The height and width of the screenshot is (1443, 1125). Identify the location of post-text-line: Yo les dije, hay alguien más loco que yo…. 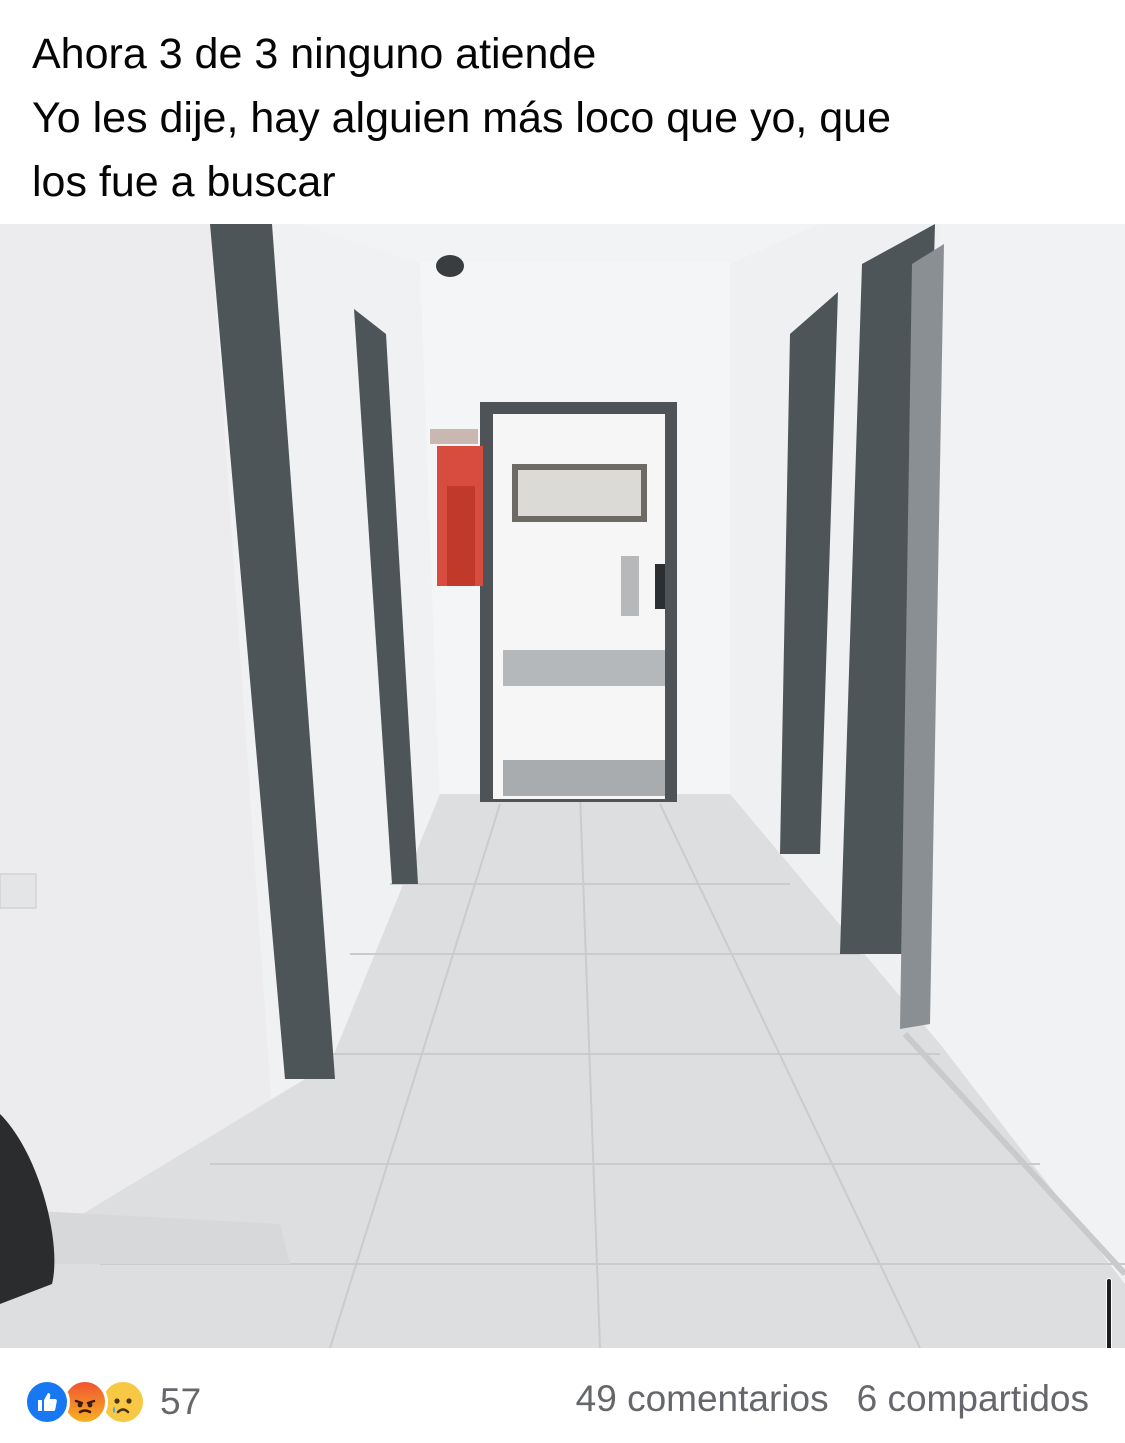
(461, 118).